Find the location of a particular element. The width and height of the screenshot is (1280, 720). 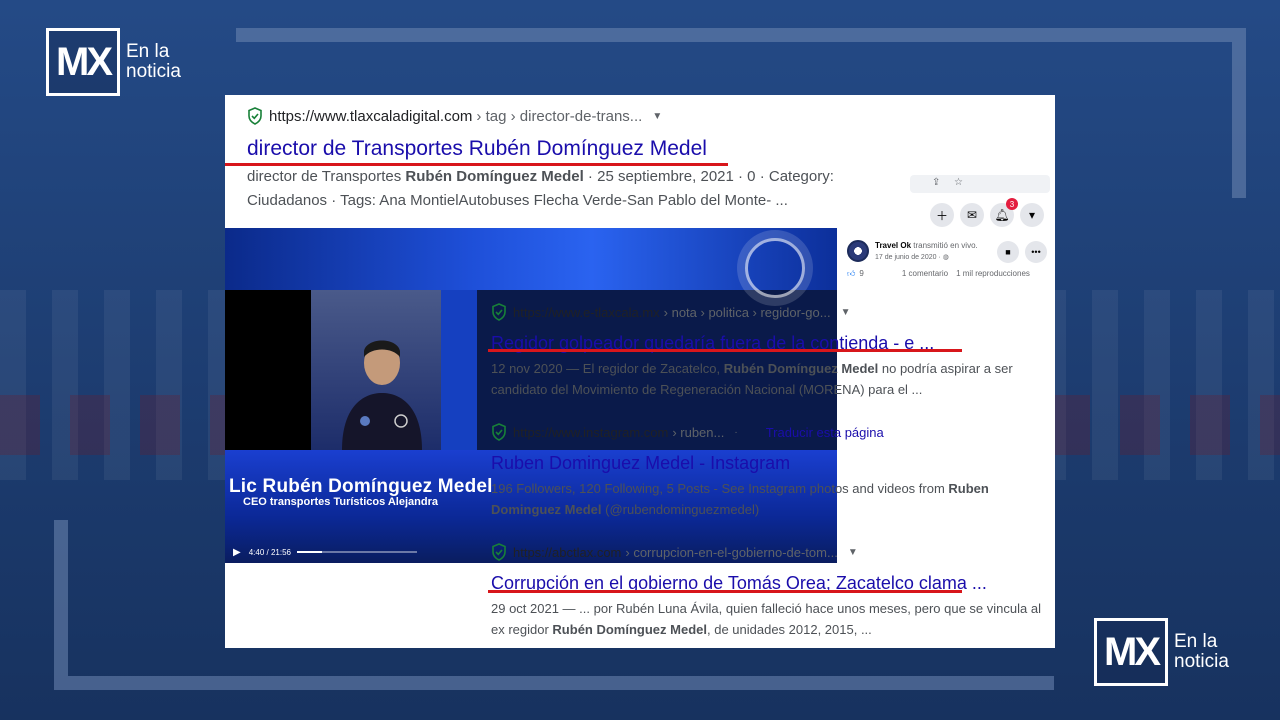

bell-icon: 🔔︎ is located at coordinates (1002, 215).